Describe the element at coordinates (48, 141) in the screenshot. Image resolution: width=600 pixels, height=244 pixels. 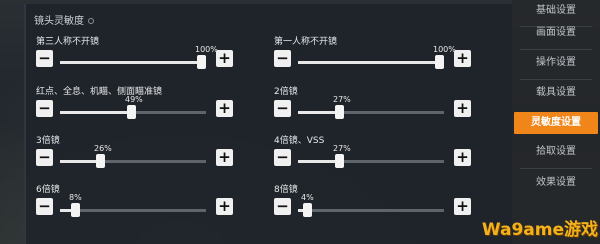
I see `slider-label: 3倍镜` at that location.